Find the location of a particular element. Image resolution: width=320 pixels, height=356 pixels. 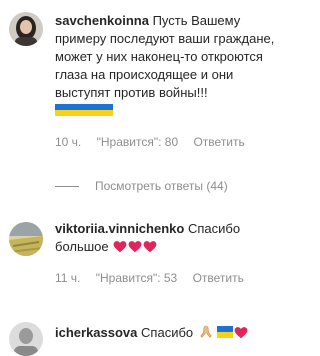

comment-likes: "Нравится": 80 is located at coordinates (138, 142).